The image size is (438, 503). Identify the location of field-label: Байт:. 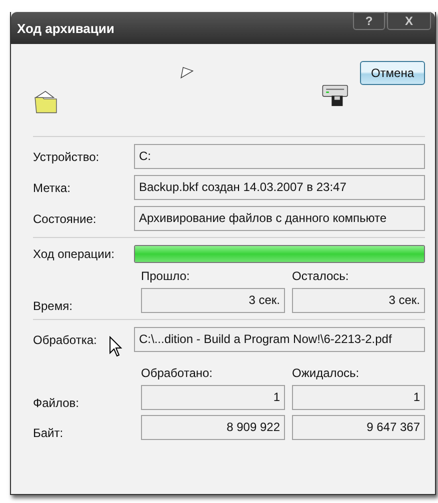
(48, 433).